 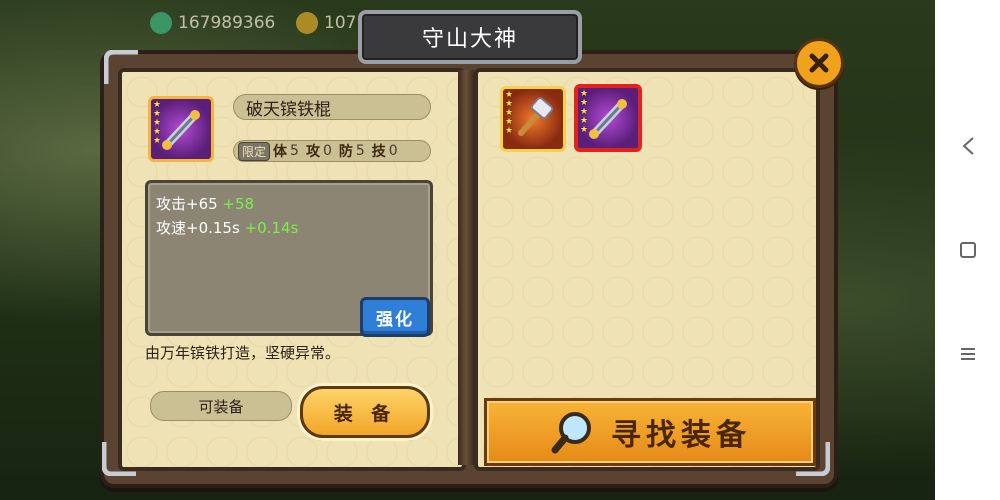 I want to click on book-spine, so click(x=466, y=267).